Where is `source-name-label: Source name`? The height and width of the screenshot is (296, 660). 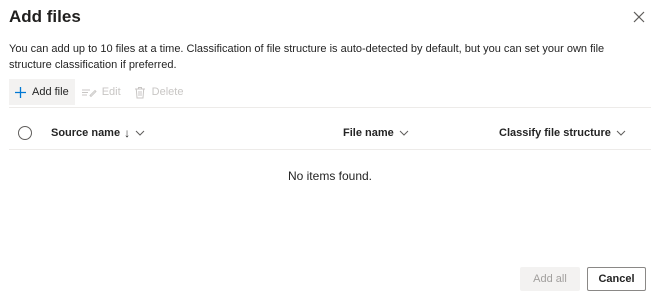
source-name-label: Source name is located at coordinates (86, 133).